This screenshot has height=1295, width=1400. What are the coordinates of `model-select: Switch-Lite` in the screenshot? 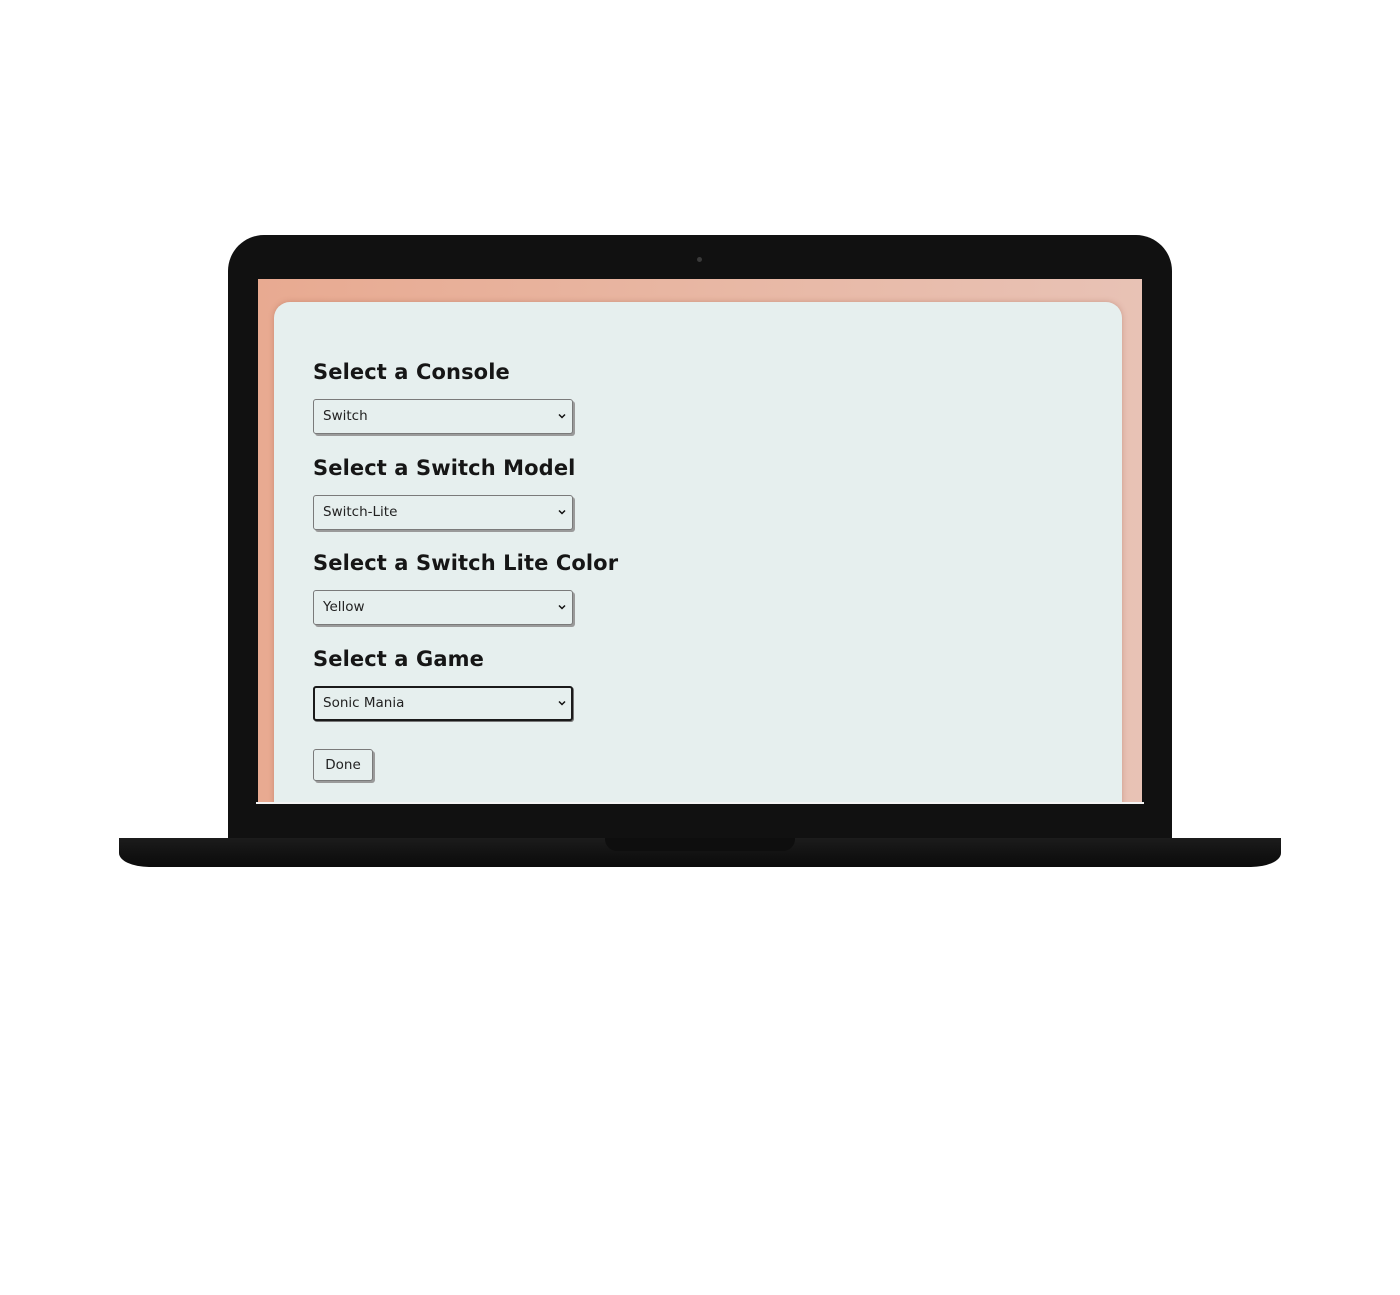 It's located at (443, 512).